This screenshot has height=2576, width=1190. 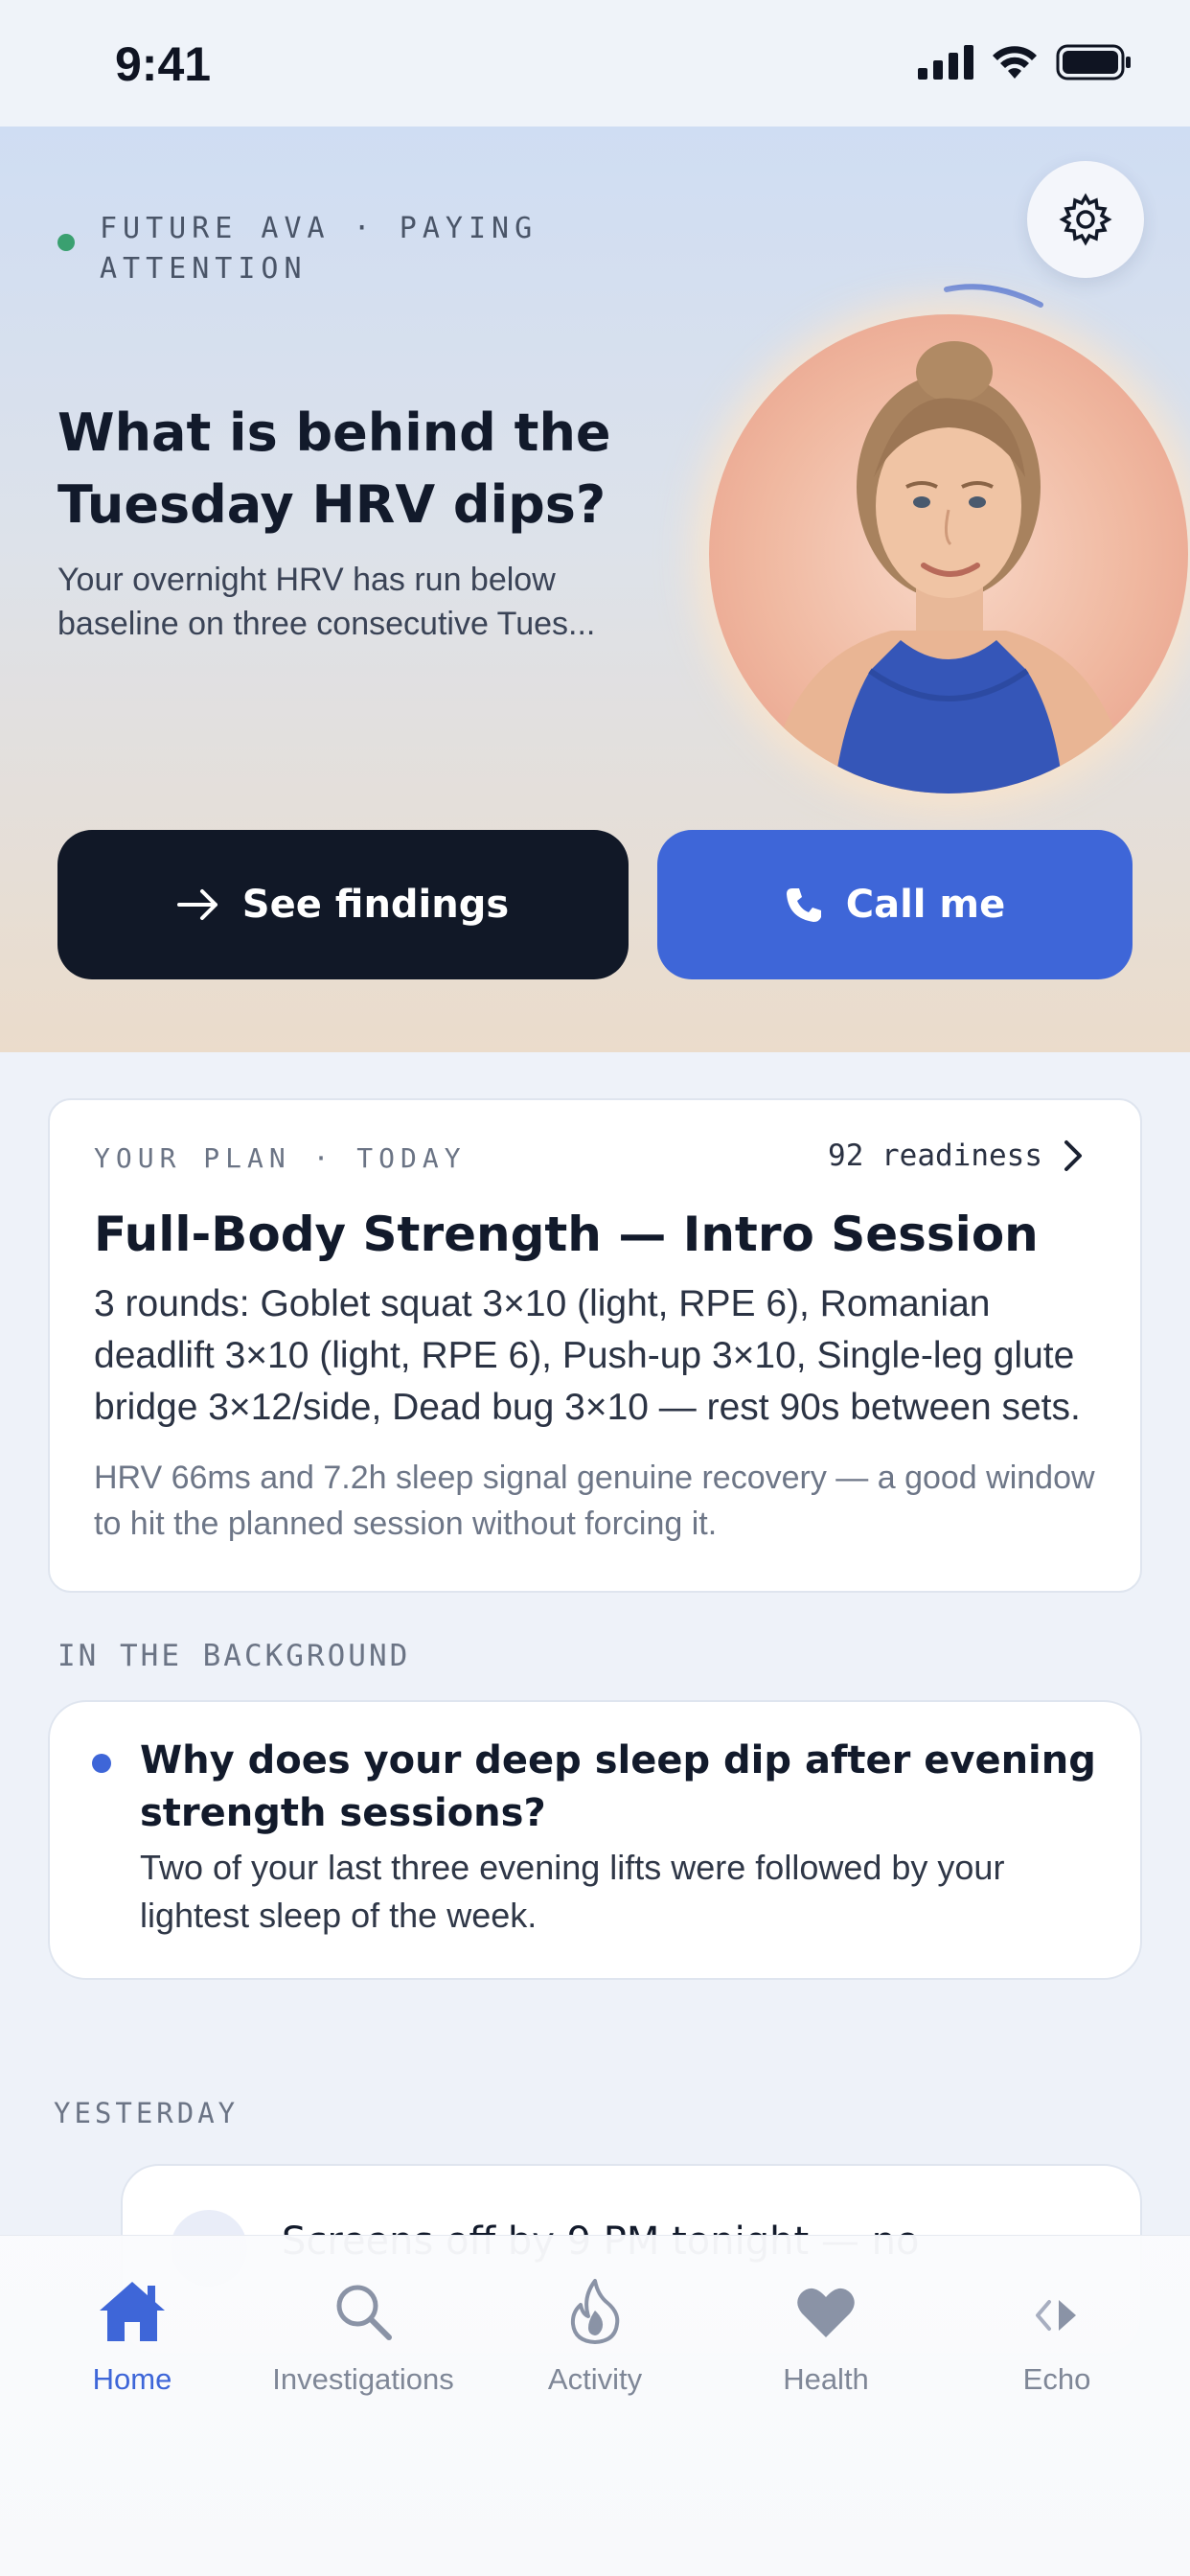 What do you see at coordinates (363, 2379) in the screenshot?
I see `tab-investigations-label: Investigations` at bounding box center [363, 2379].